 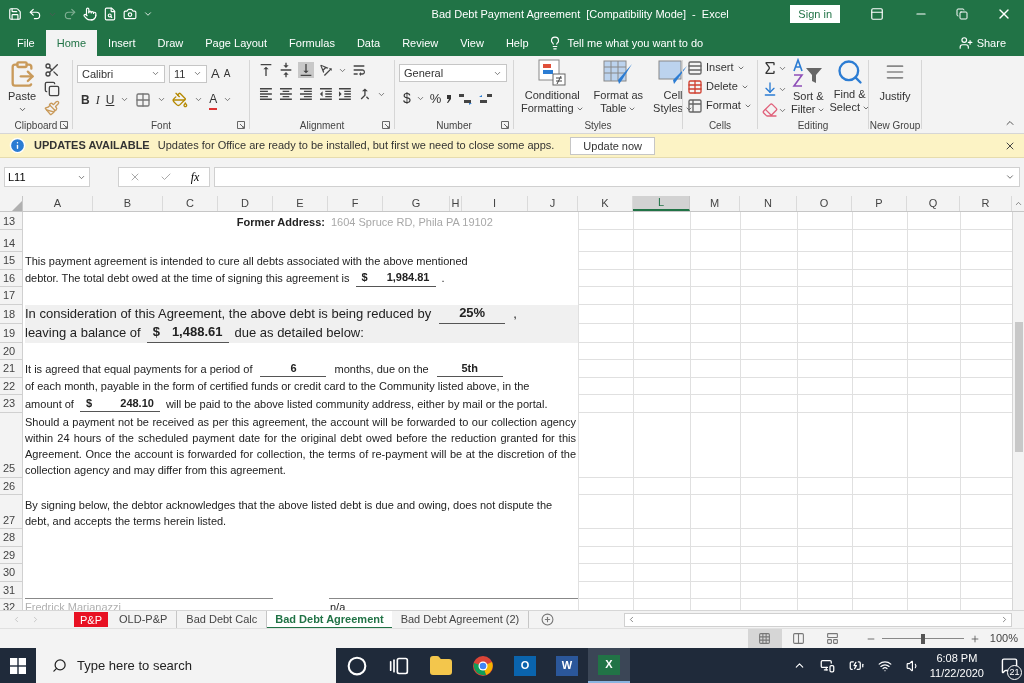 What do you see at coordinates (420, 43) in the screenshot?
I see `ribbon-tab: Review` at bounding box center [420, 43].